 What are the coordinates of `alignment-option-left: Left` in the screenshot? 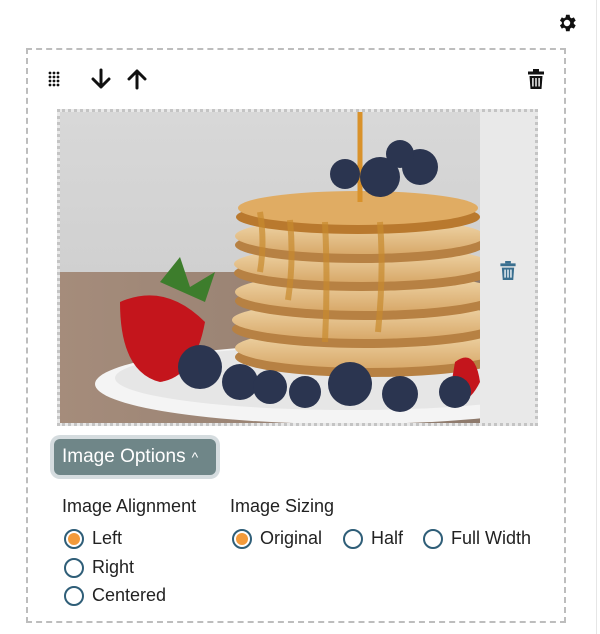 It's located at (93, 538).